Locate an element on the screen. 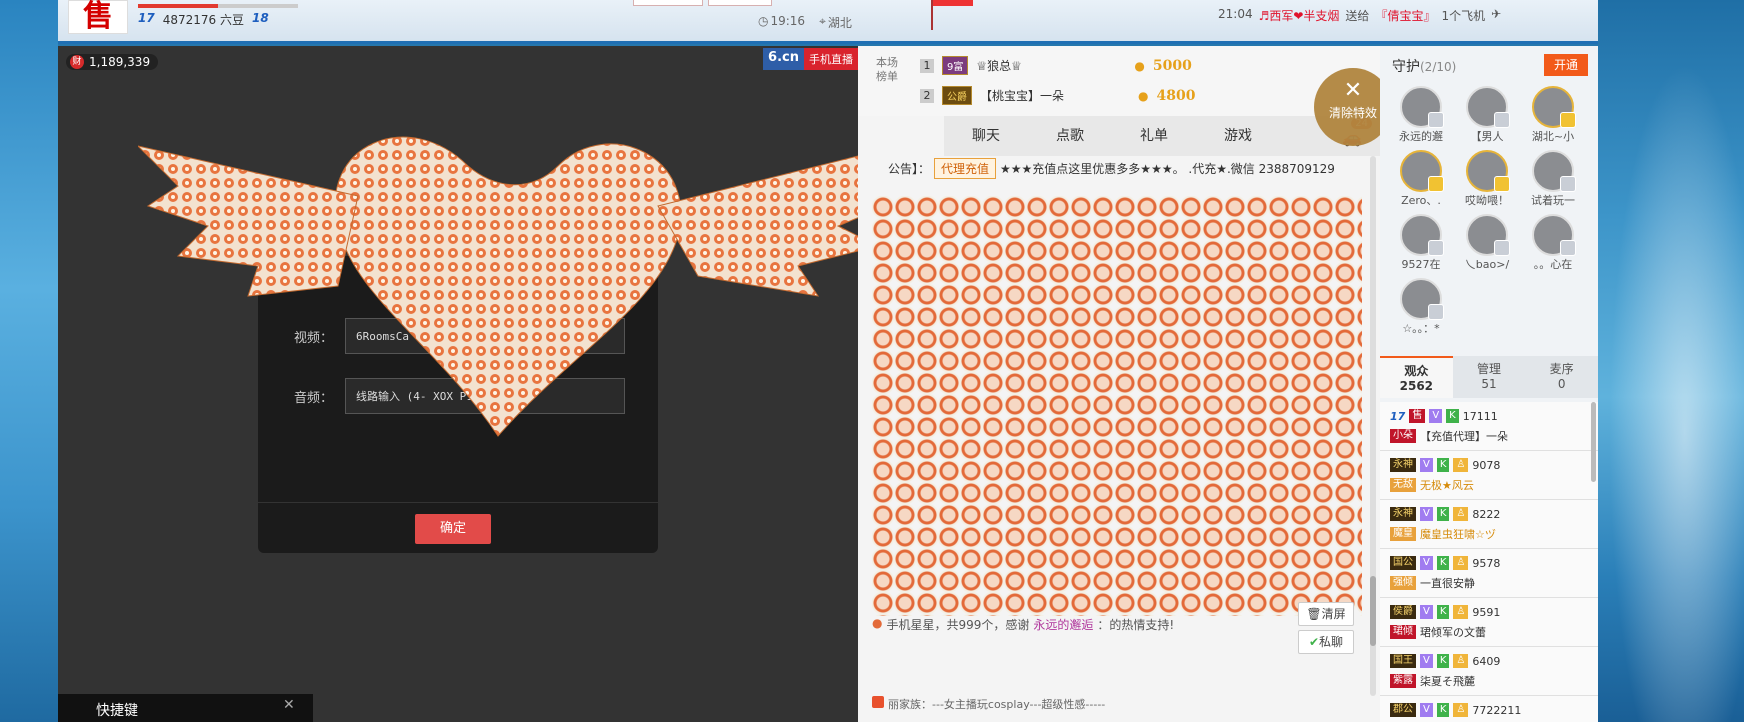  list-item: 国王 V K ♙ 6409 紫露 柒夏そ飛麓 is located at coordinates (1489, 671).